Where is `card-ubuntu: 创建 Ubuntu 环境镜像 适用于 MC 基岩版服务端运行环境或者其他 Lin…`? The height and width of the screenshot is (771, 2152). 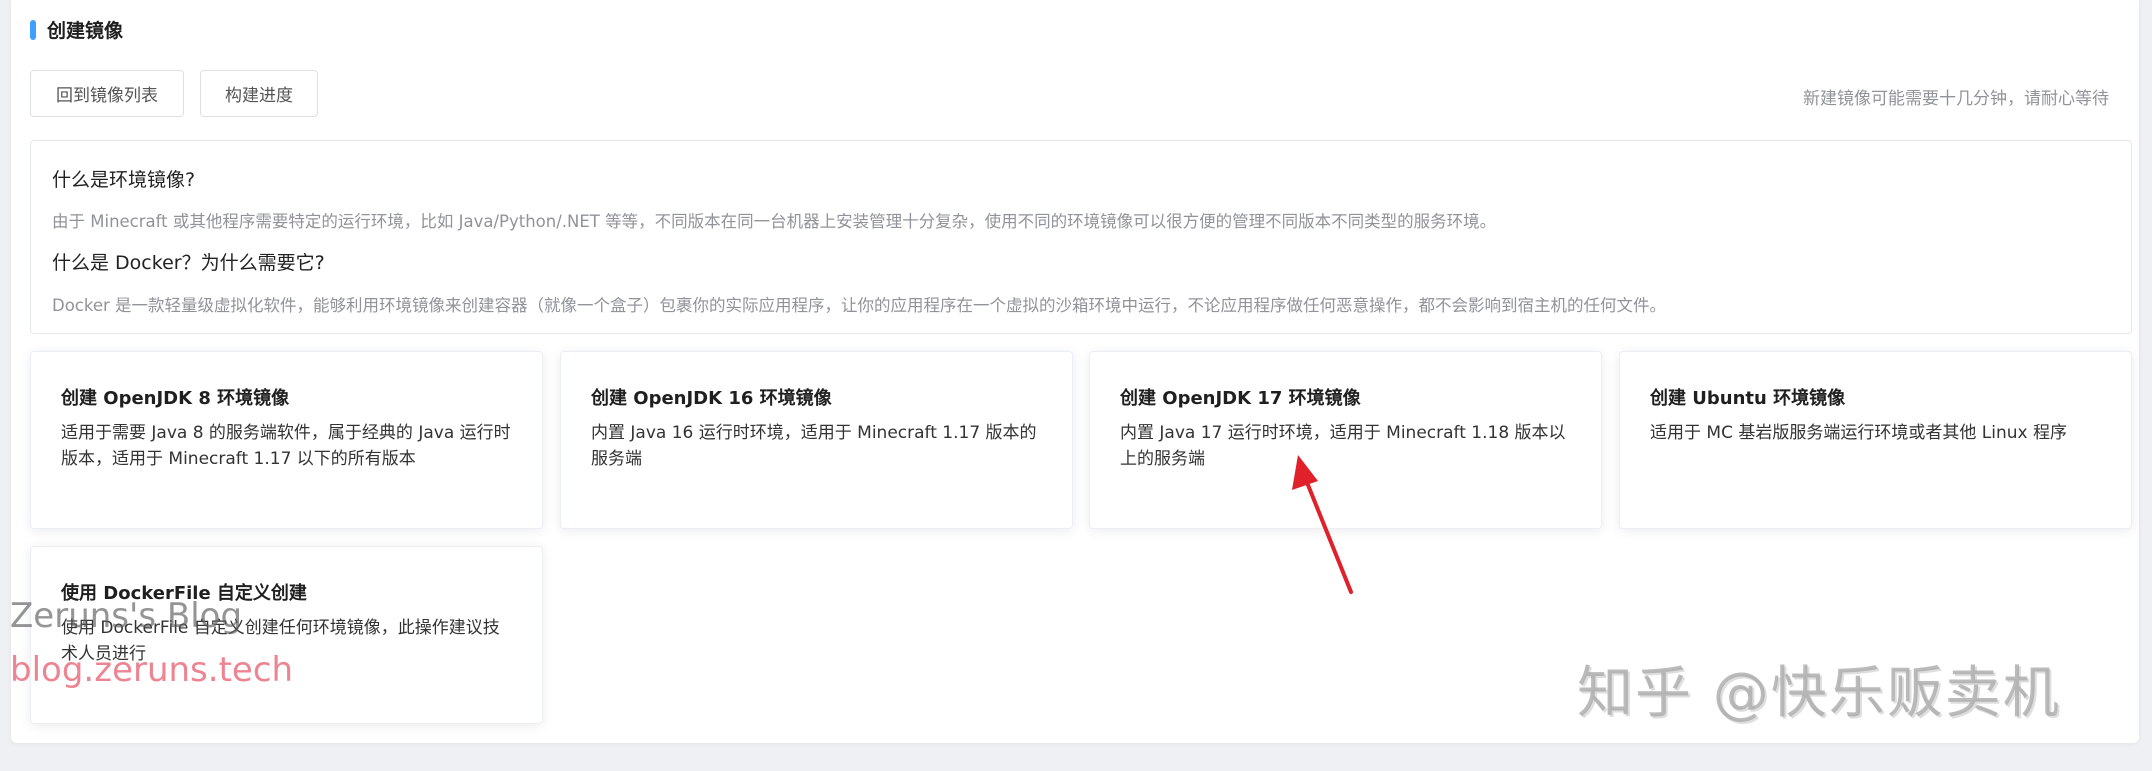
card-ubuntu: 创建 Ubuntu 环境镜像 适用于 MC 基岩版服务端运行环境或者其他 Lin… is located at coordinates (1875, 440).